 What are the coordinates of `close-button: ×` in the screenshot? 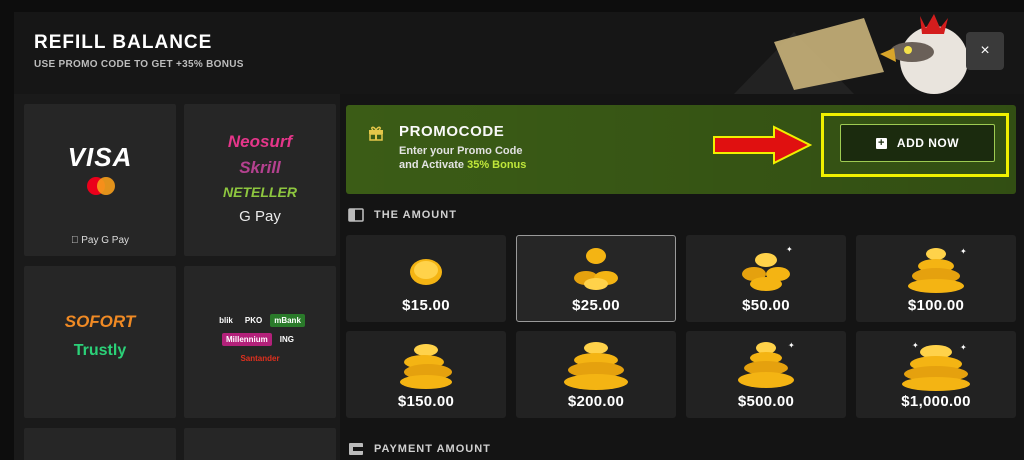 It's located at (985, 51).